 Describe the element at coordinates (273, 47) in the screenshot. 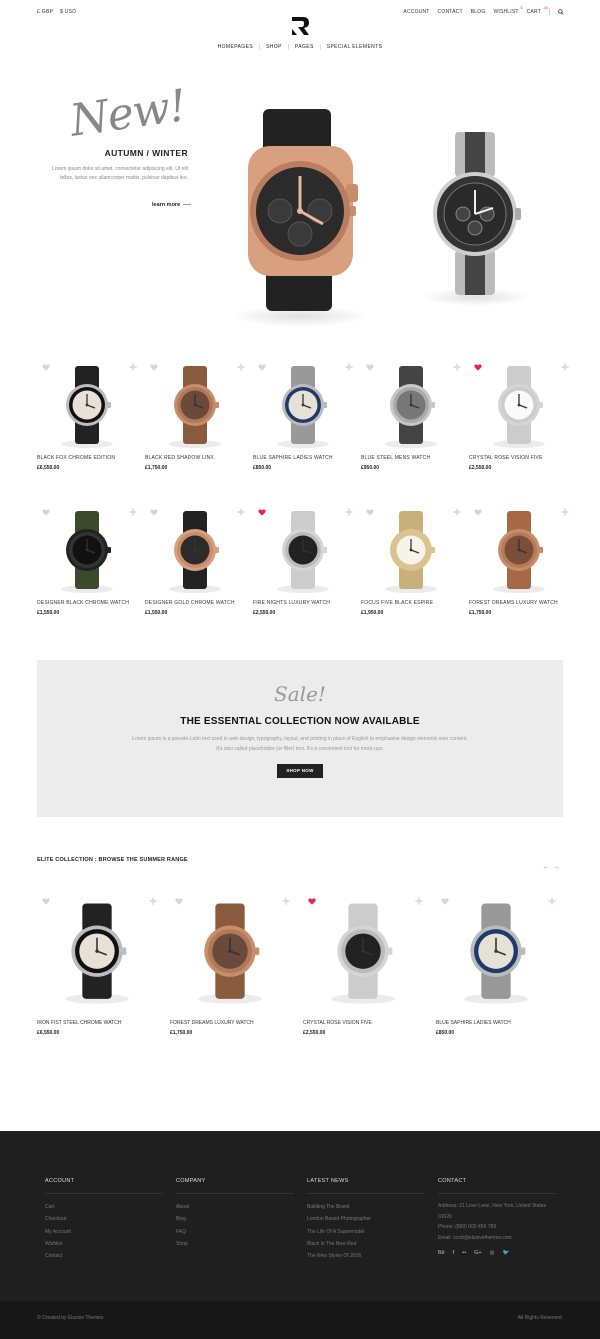

I see `nav-shop: SHOP` at that location.